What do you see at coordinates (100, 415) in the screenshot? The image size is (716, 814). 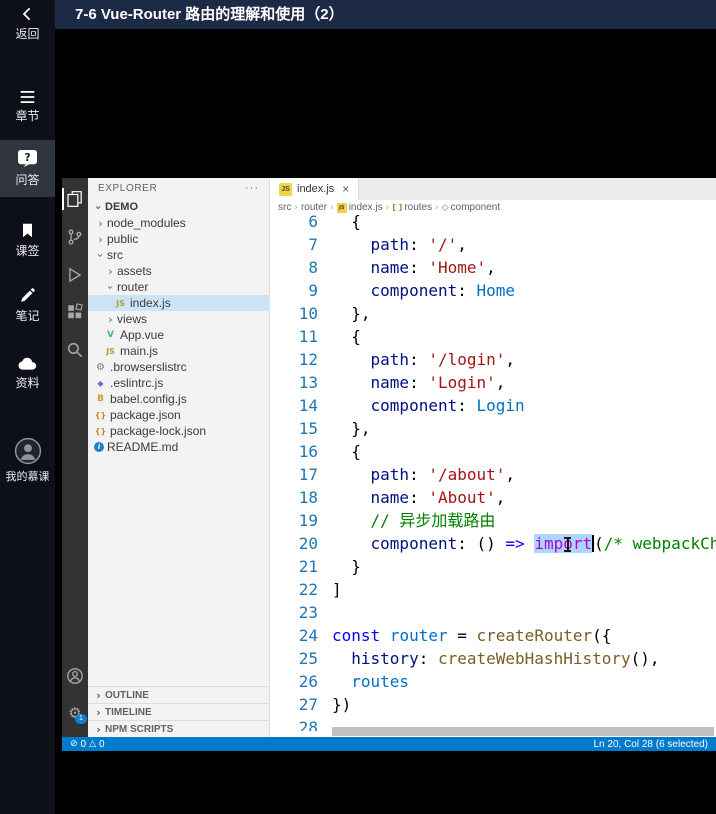 I see `json-file-icon: {}` at bounding box center [100, 415].